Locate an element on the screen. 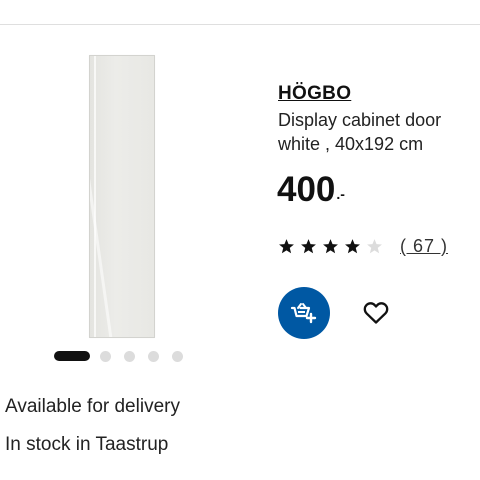 The height and width of the screenshot is (480, 480). add-to-cart-icon is located at coordinates (303, 313).